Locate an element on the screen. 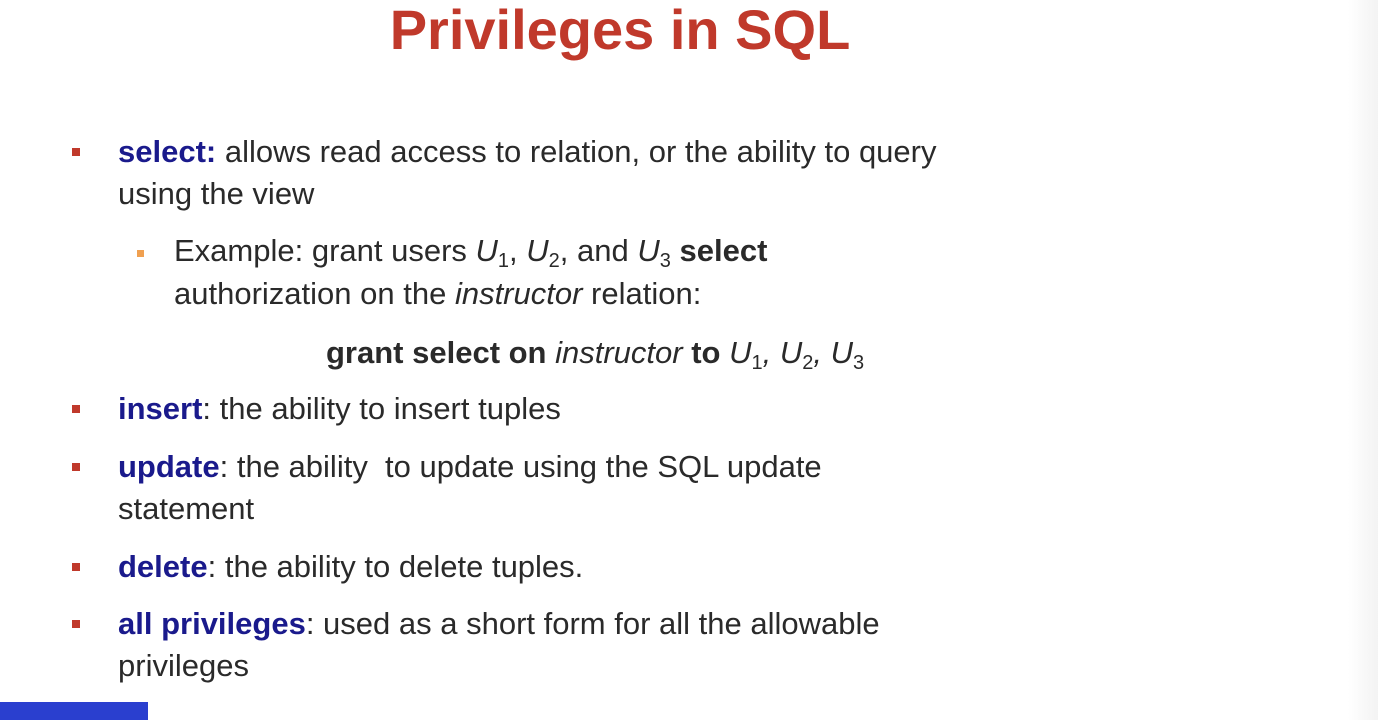  footer-bar is located at coordinates (74, 711).